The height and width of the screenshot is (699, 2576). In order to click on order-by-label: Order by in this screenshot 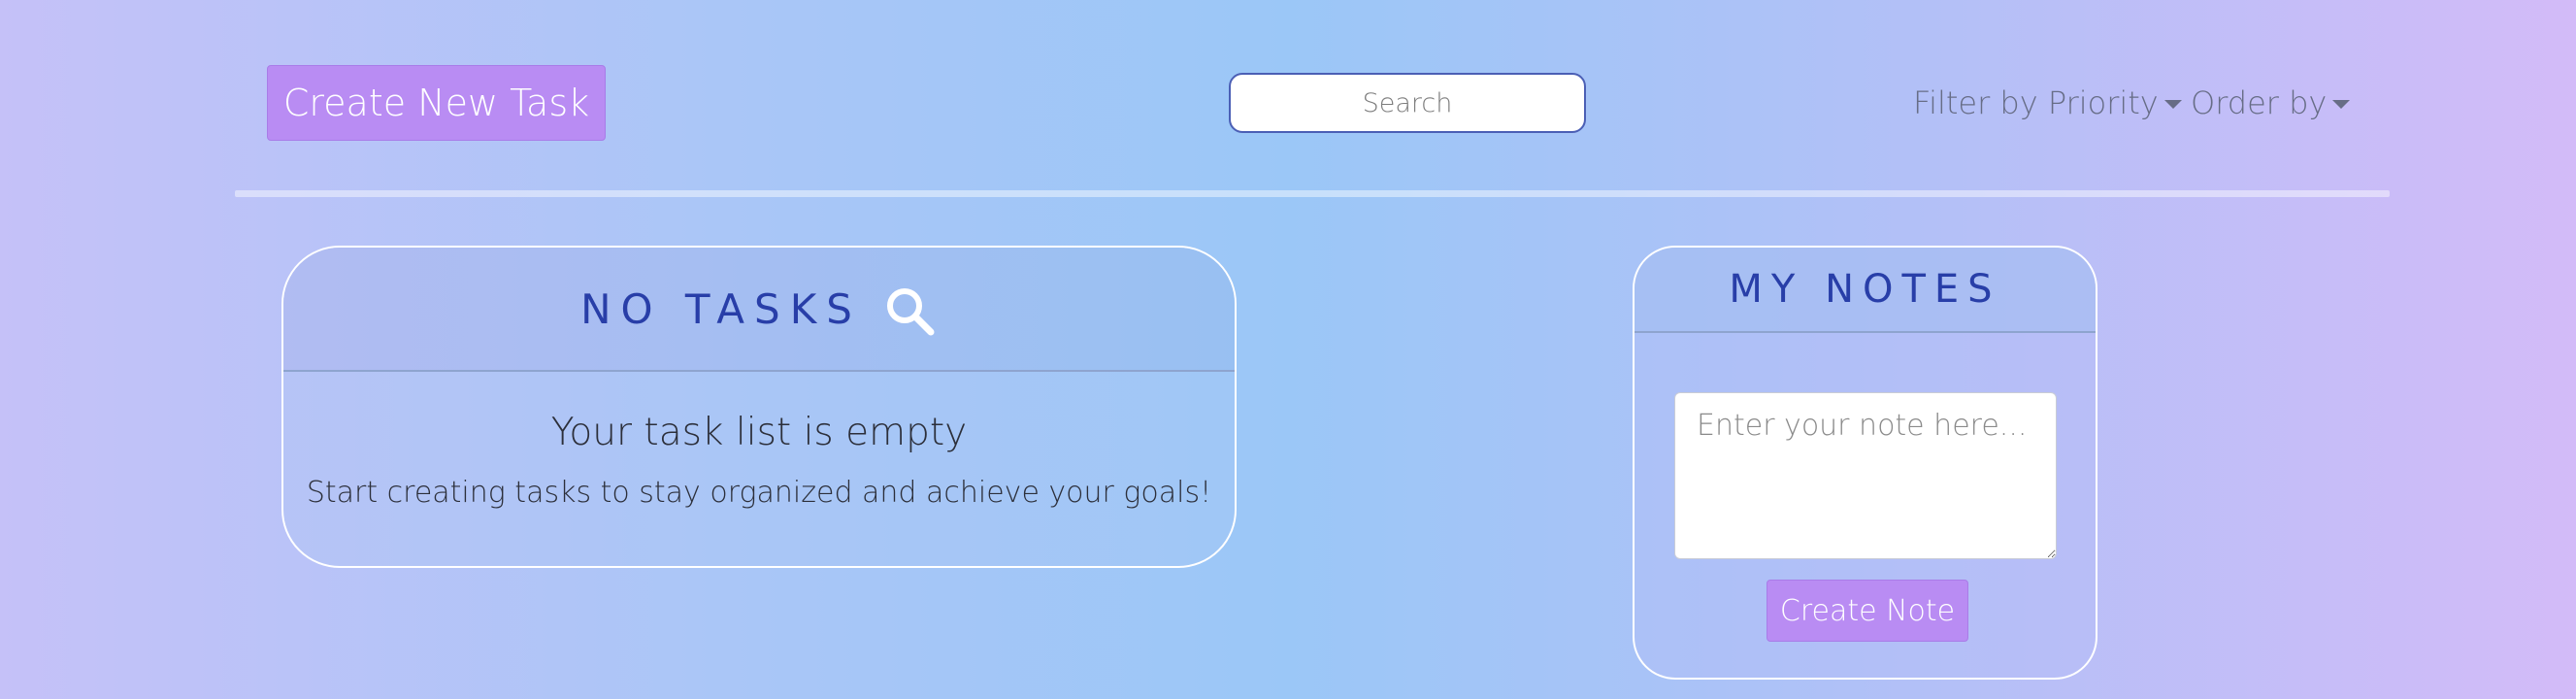, I will do `click(2259, 102)`.